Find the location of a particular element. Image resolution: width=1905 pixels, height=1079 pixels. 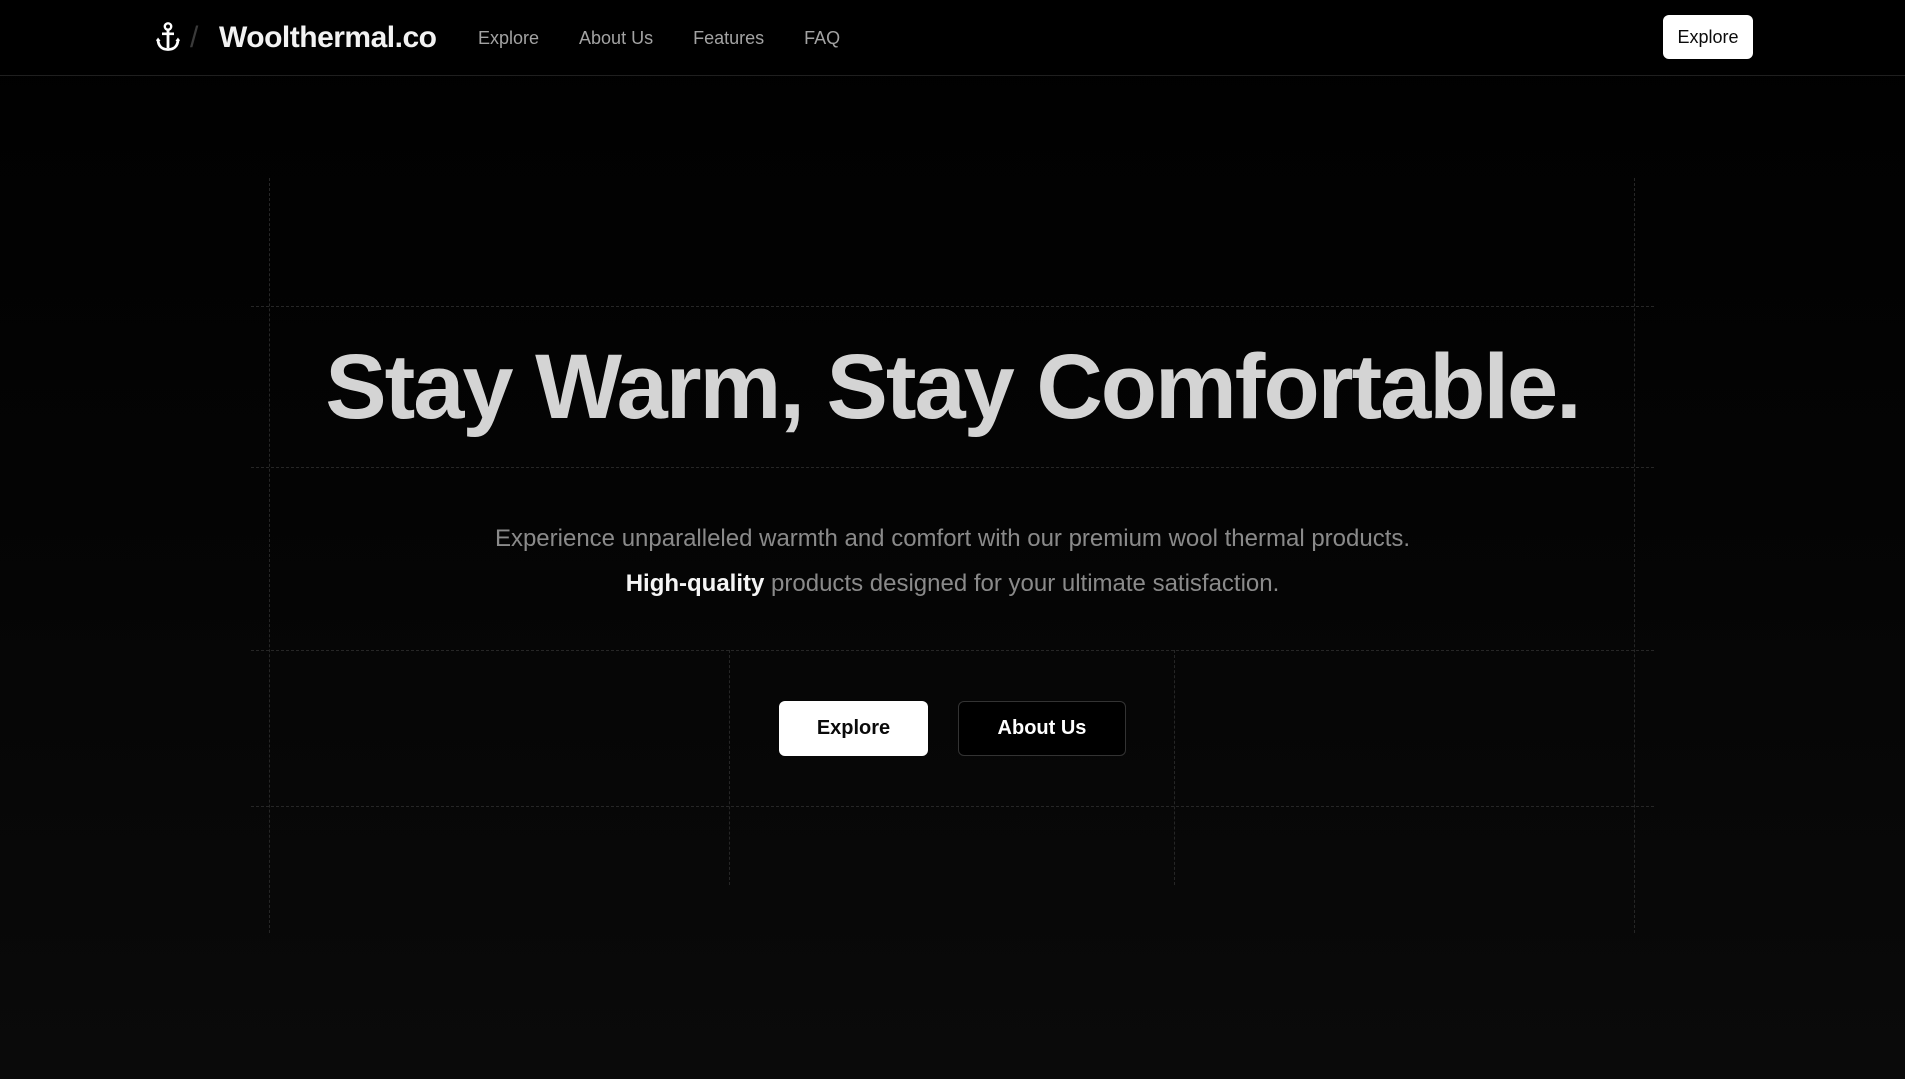

explore-button: Explore is located at coordinates (853, 728).